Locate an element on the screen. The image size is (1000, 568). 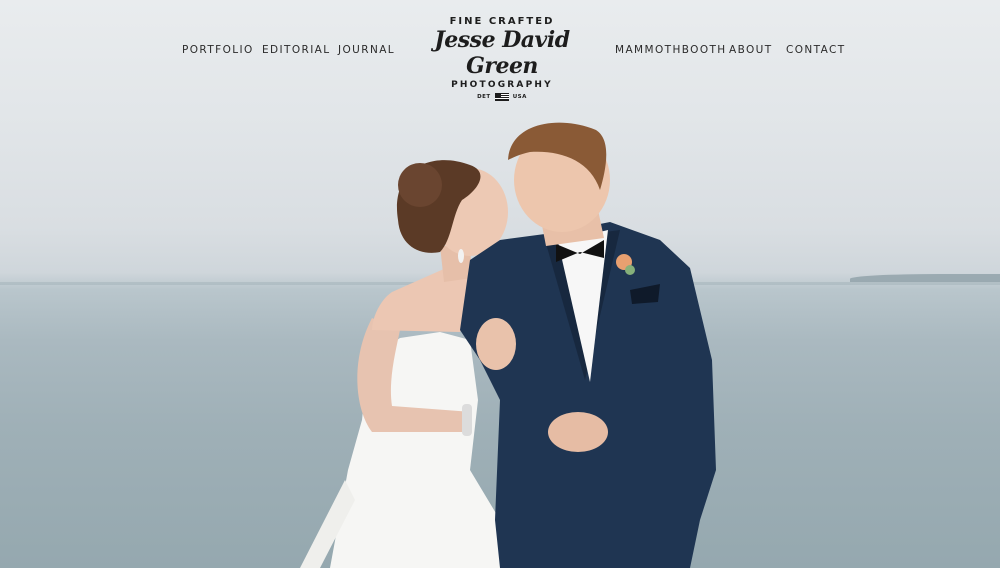
us-flag-icon is located at coordinates (501, 97).